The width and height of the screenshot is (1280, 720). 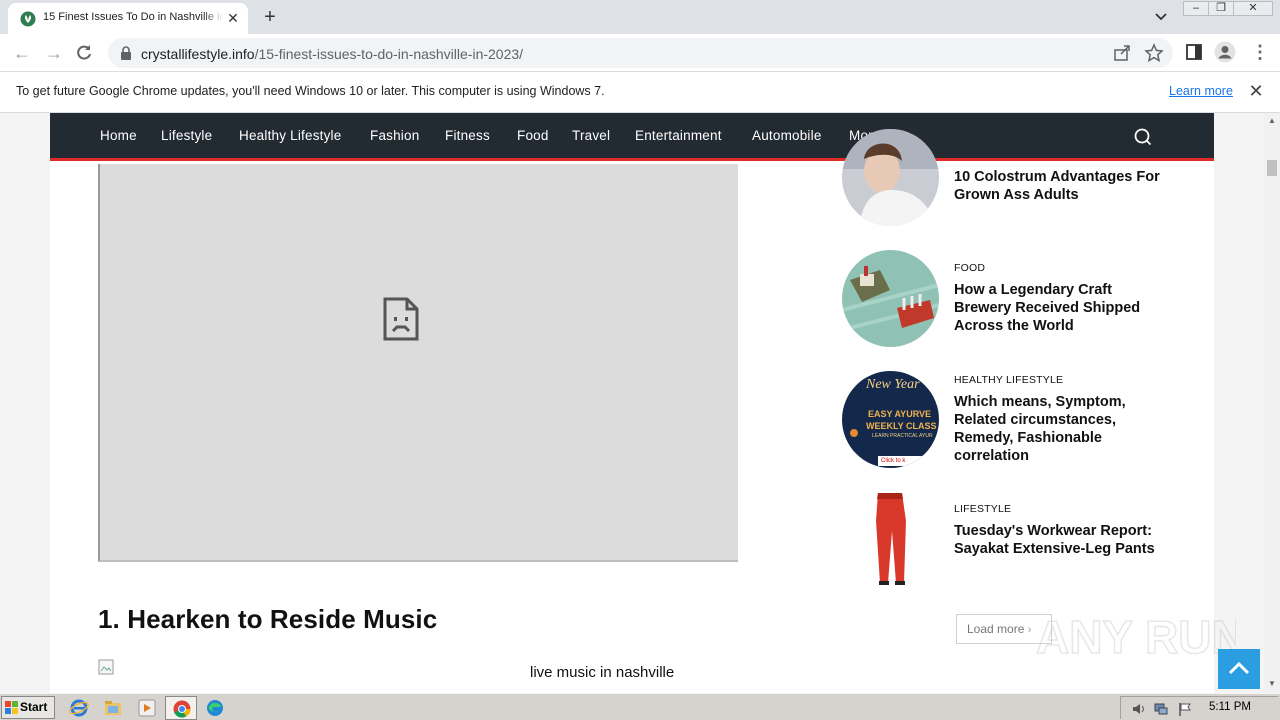 I want to click on windows-logo-icon, so click(x=11, y=707).